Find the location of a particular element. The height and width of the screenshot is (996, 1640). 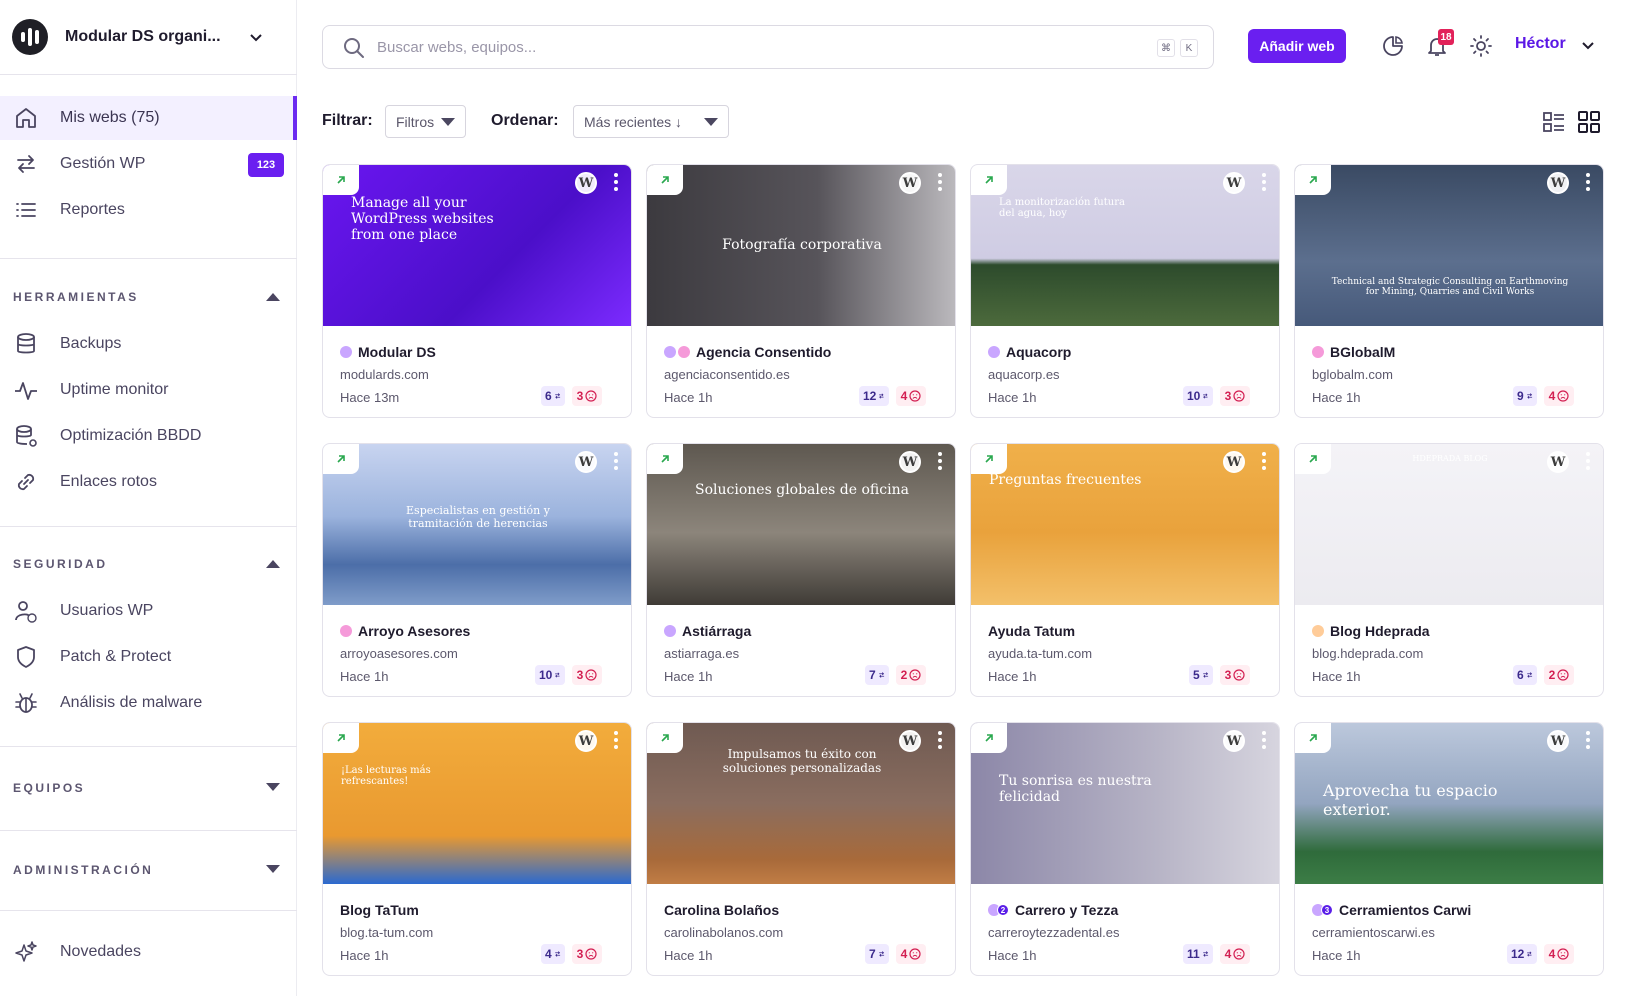

sidebar-item-patch-protect: Patch & Protect is located at coordinates (148, 657).